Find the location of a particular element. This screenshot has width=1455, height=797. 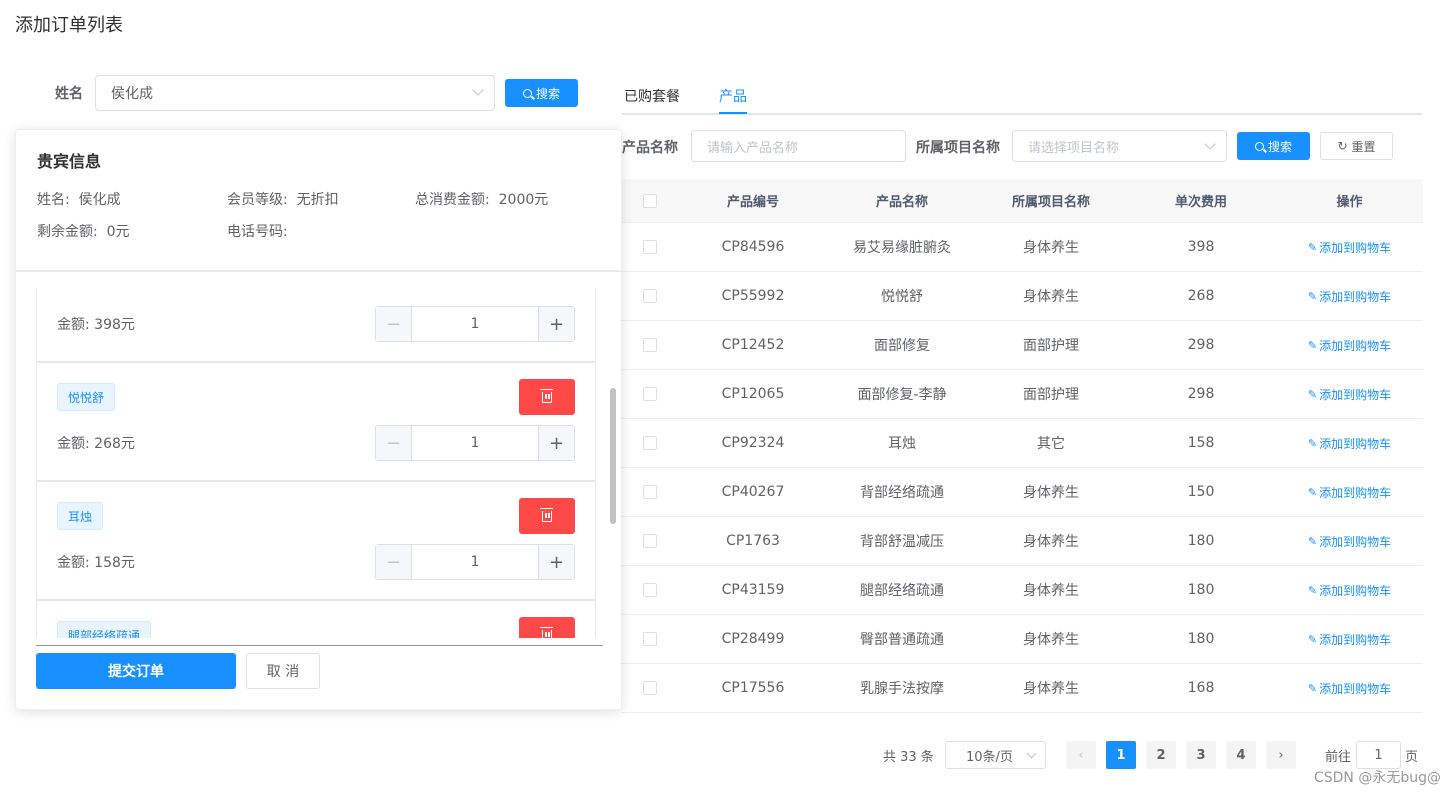

cell-code: CP28499 is located at coordinates (753, 639).